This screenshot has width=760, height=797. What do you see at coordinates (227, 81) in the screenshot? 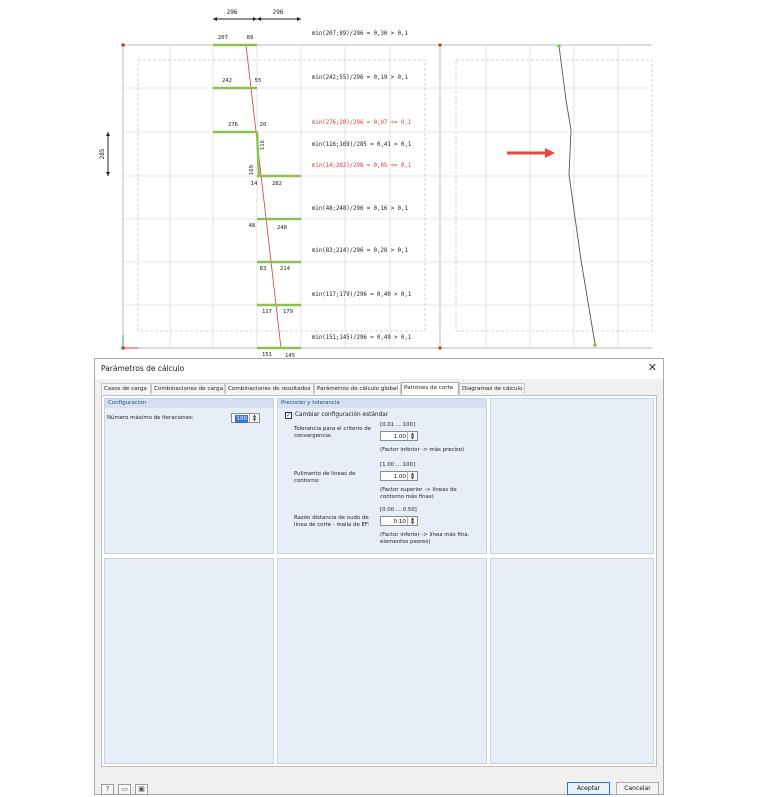
I see `cut-left-value: 242` at bounding box center [227, 81].